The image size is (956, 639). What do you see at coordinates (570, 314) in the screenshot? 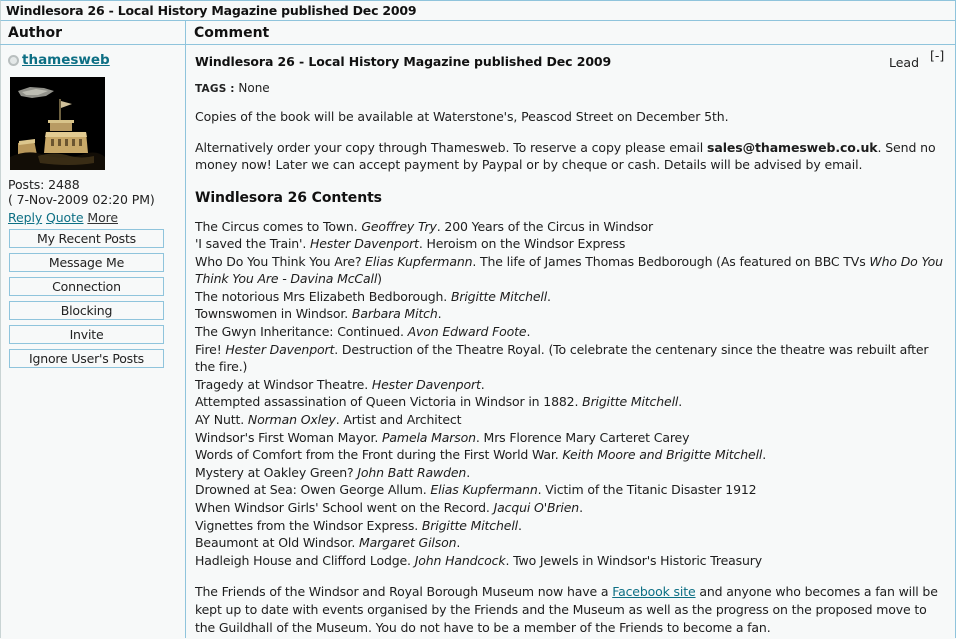
I see `contents-list-item: Townswomen in Windsor. Barbara Mitch.` at bounding box center [570, 314].